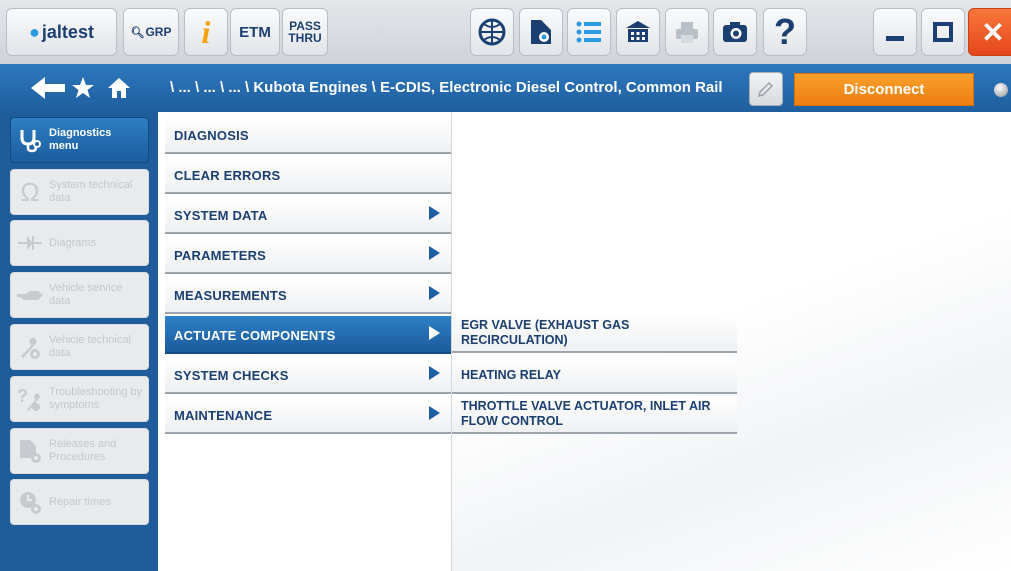 The width and height of the screenshot is (1011, 571). Describe the element at coordinates (221, 215) in the screenshot. I see `menu-item-label: SYSTEM DATA` at that location.